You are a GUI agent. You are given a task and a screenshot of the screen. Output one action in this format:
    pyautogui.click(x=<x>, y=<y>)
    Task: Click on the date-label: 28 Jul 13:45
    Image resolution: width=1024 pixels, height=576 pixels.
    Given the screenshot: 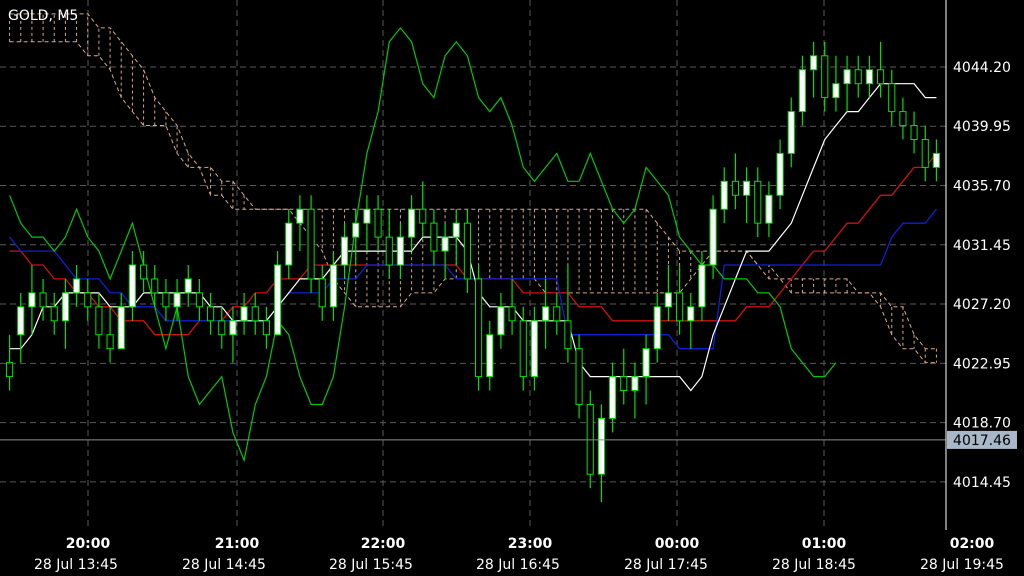 What is the action you would take?
    pyautogui.click(x=76, y=565)
    